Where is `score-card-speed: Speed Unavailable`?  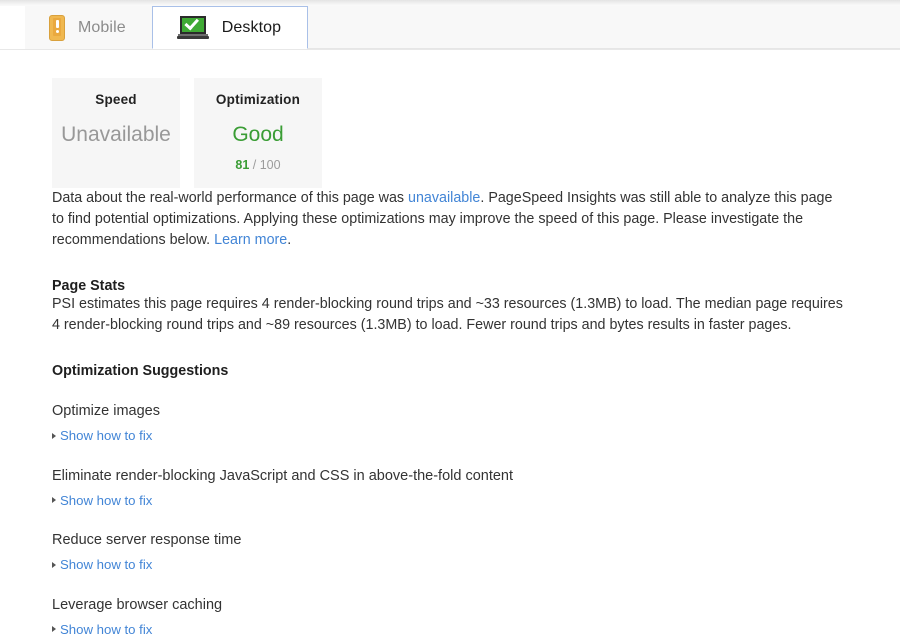
score-card-speed: Speed Unavailable is located at coordinates (116, 133).